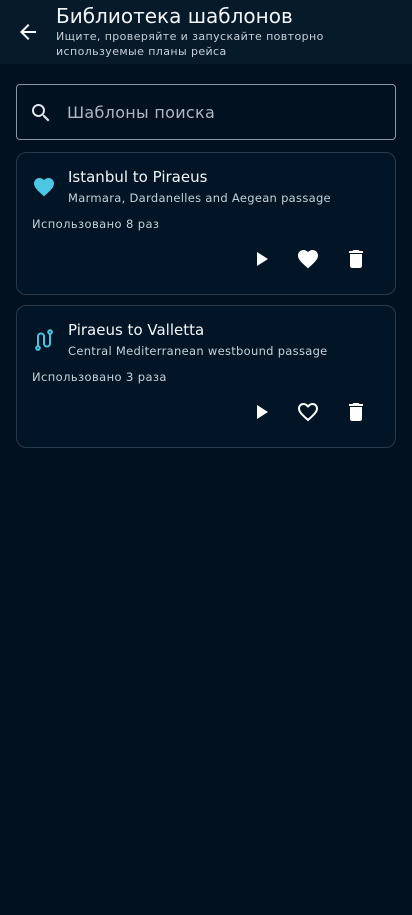 This screenshot has height=915, width=412. I want to click on search-field, so click(206, 112).